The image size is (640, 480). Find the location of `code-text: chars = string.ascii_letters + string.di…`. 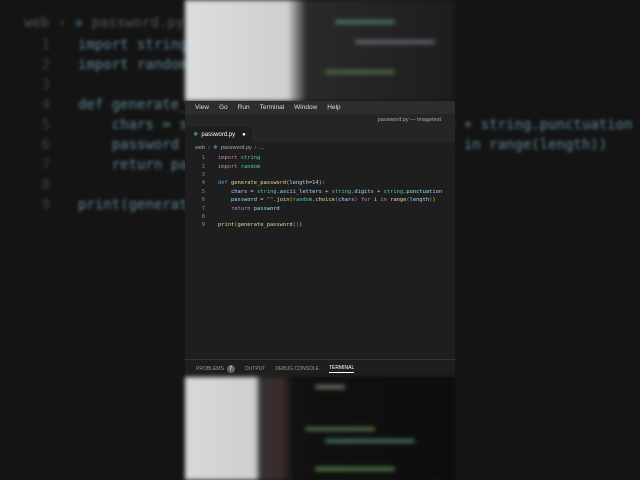

code-text: chars = string.ascii_letters + string.di… is located at coordinates (336, 191).